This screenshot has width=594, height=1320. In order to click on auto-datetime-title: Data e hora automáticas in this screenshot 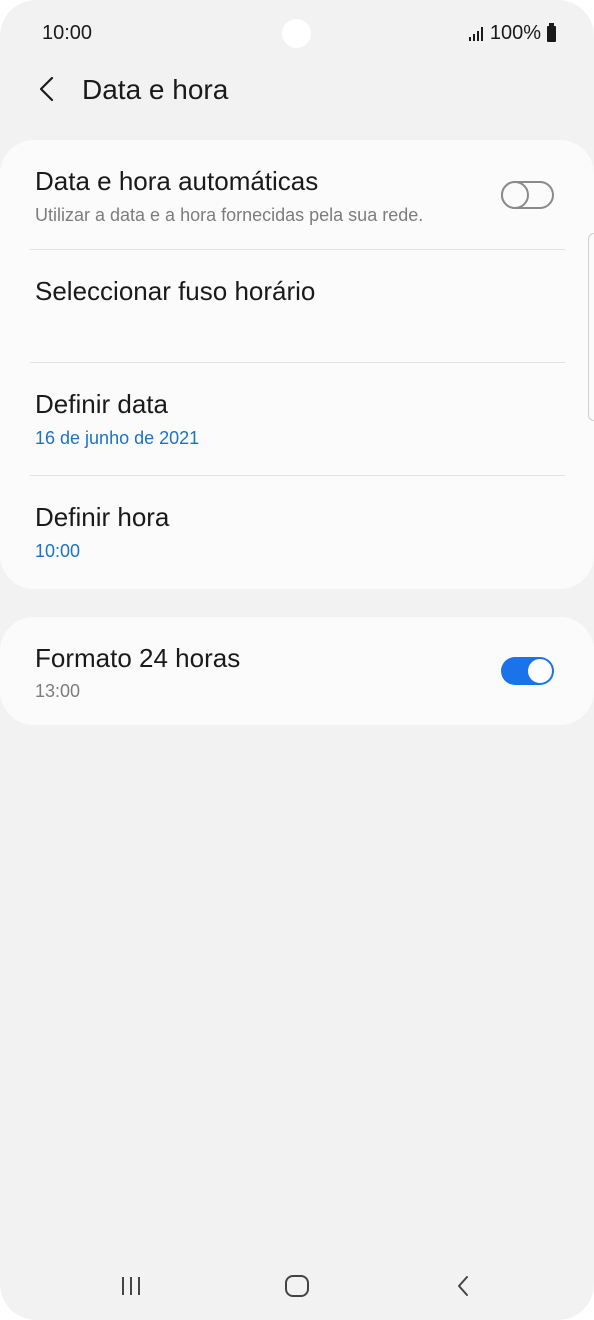, I will do `click(177, 181)`.